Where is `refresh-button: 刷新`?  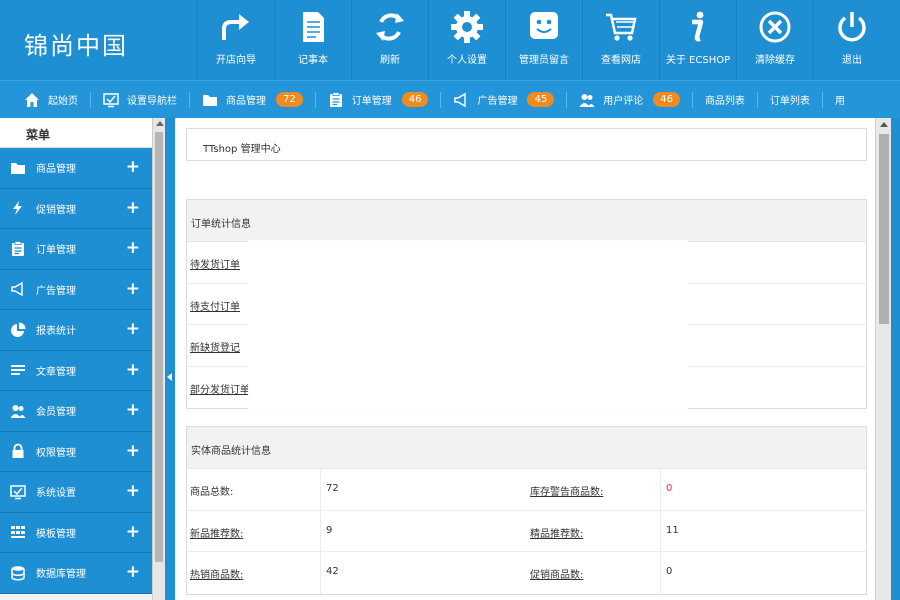 refresh-button: 刷新 is located at coordinates (389, 40).